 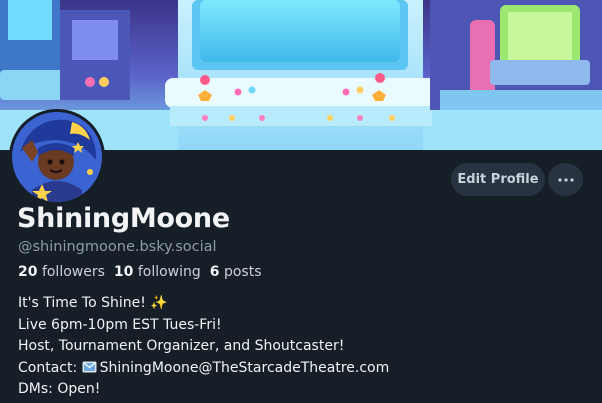 What do you see at coordinates (214, 272) in the screenshot?
I see `posts-count: 6` at bounding box center [214, 272].